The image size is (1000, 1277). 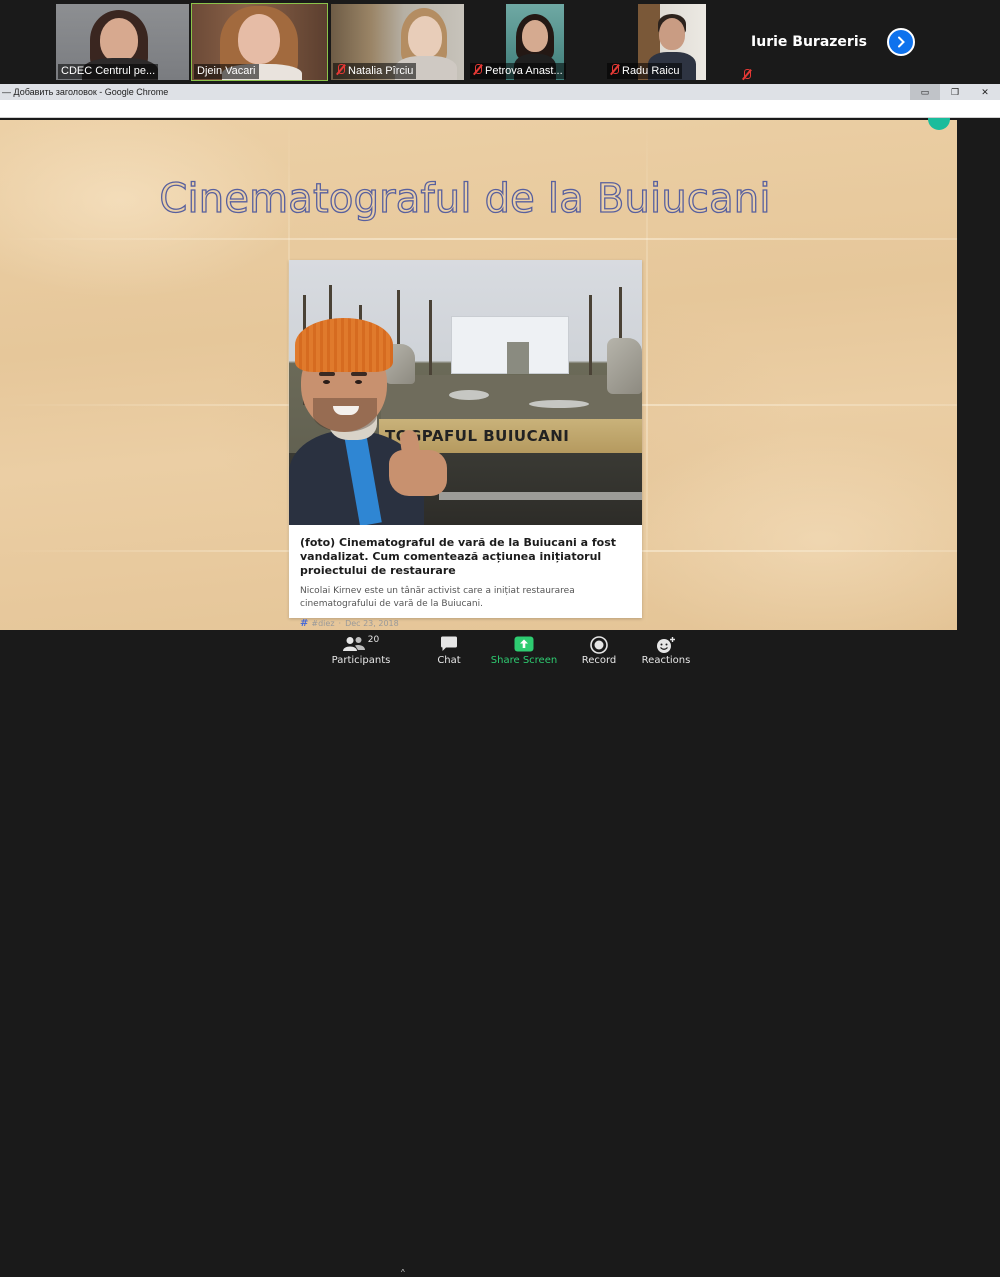 What do you see at coordinates (372, 623) in the screenshot?
I see `article-date: Dec 23, 2018` at bounding box center [372, 623].